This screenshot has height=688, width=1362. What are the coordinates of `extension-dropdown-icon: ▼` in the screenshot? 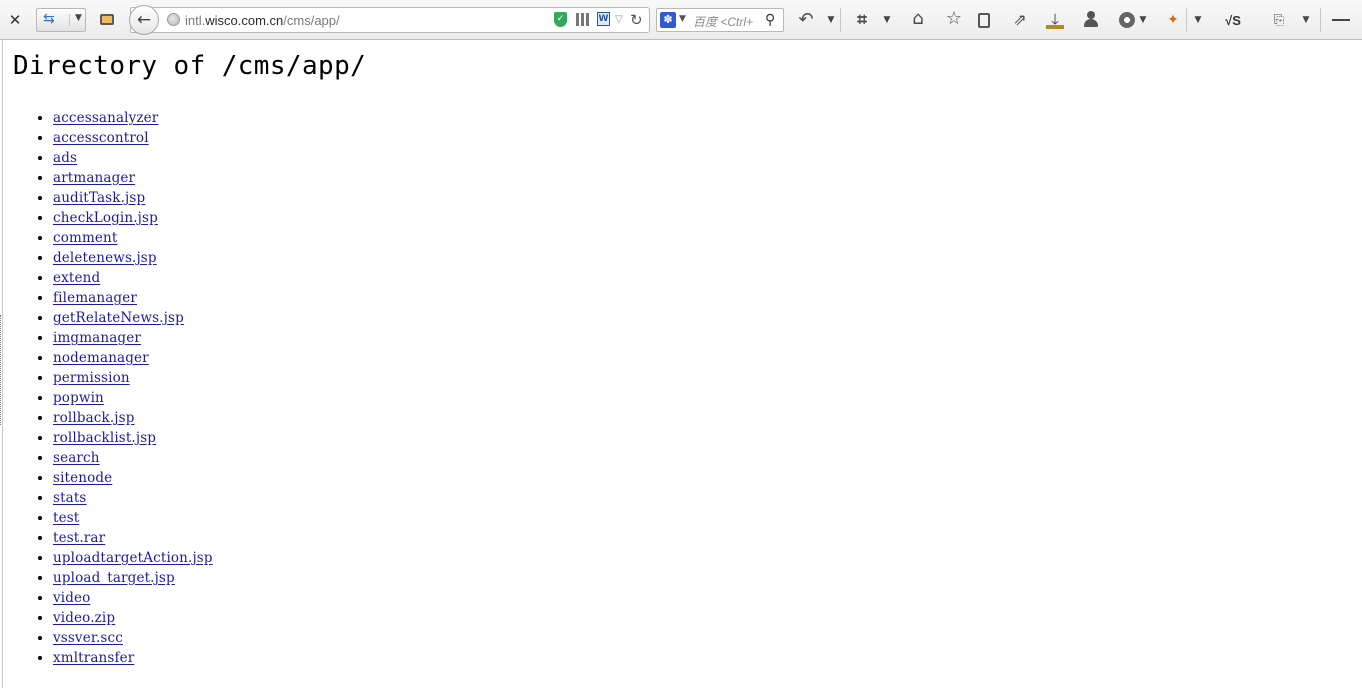 It's located at (75, 20).